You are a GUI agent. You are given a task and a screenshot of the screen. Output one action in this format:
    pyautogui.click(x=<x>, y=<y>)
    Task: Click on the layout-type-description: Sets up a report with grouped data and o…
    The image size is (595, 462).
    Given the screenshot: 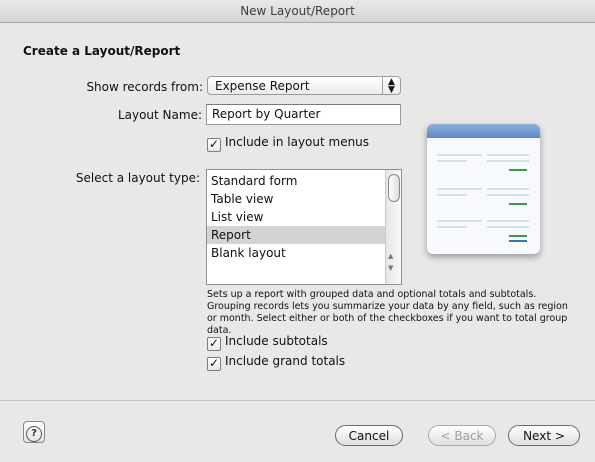 What is the action you would take?
    pyautogui.click(x=387, y=312)
    